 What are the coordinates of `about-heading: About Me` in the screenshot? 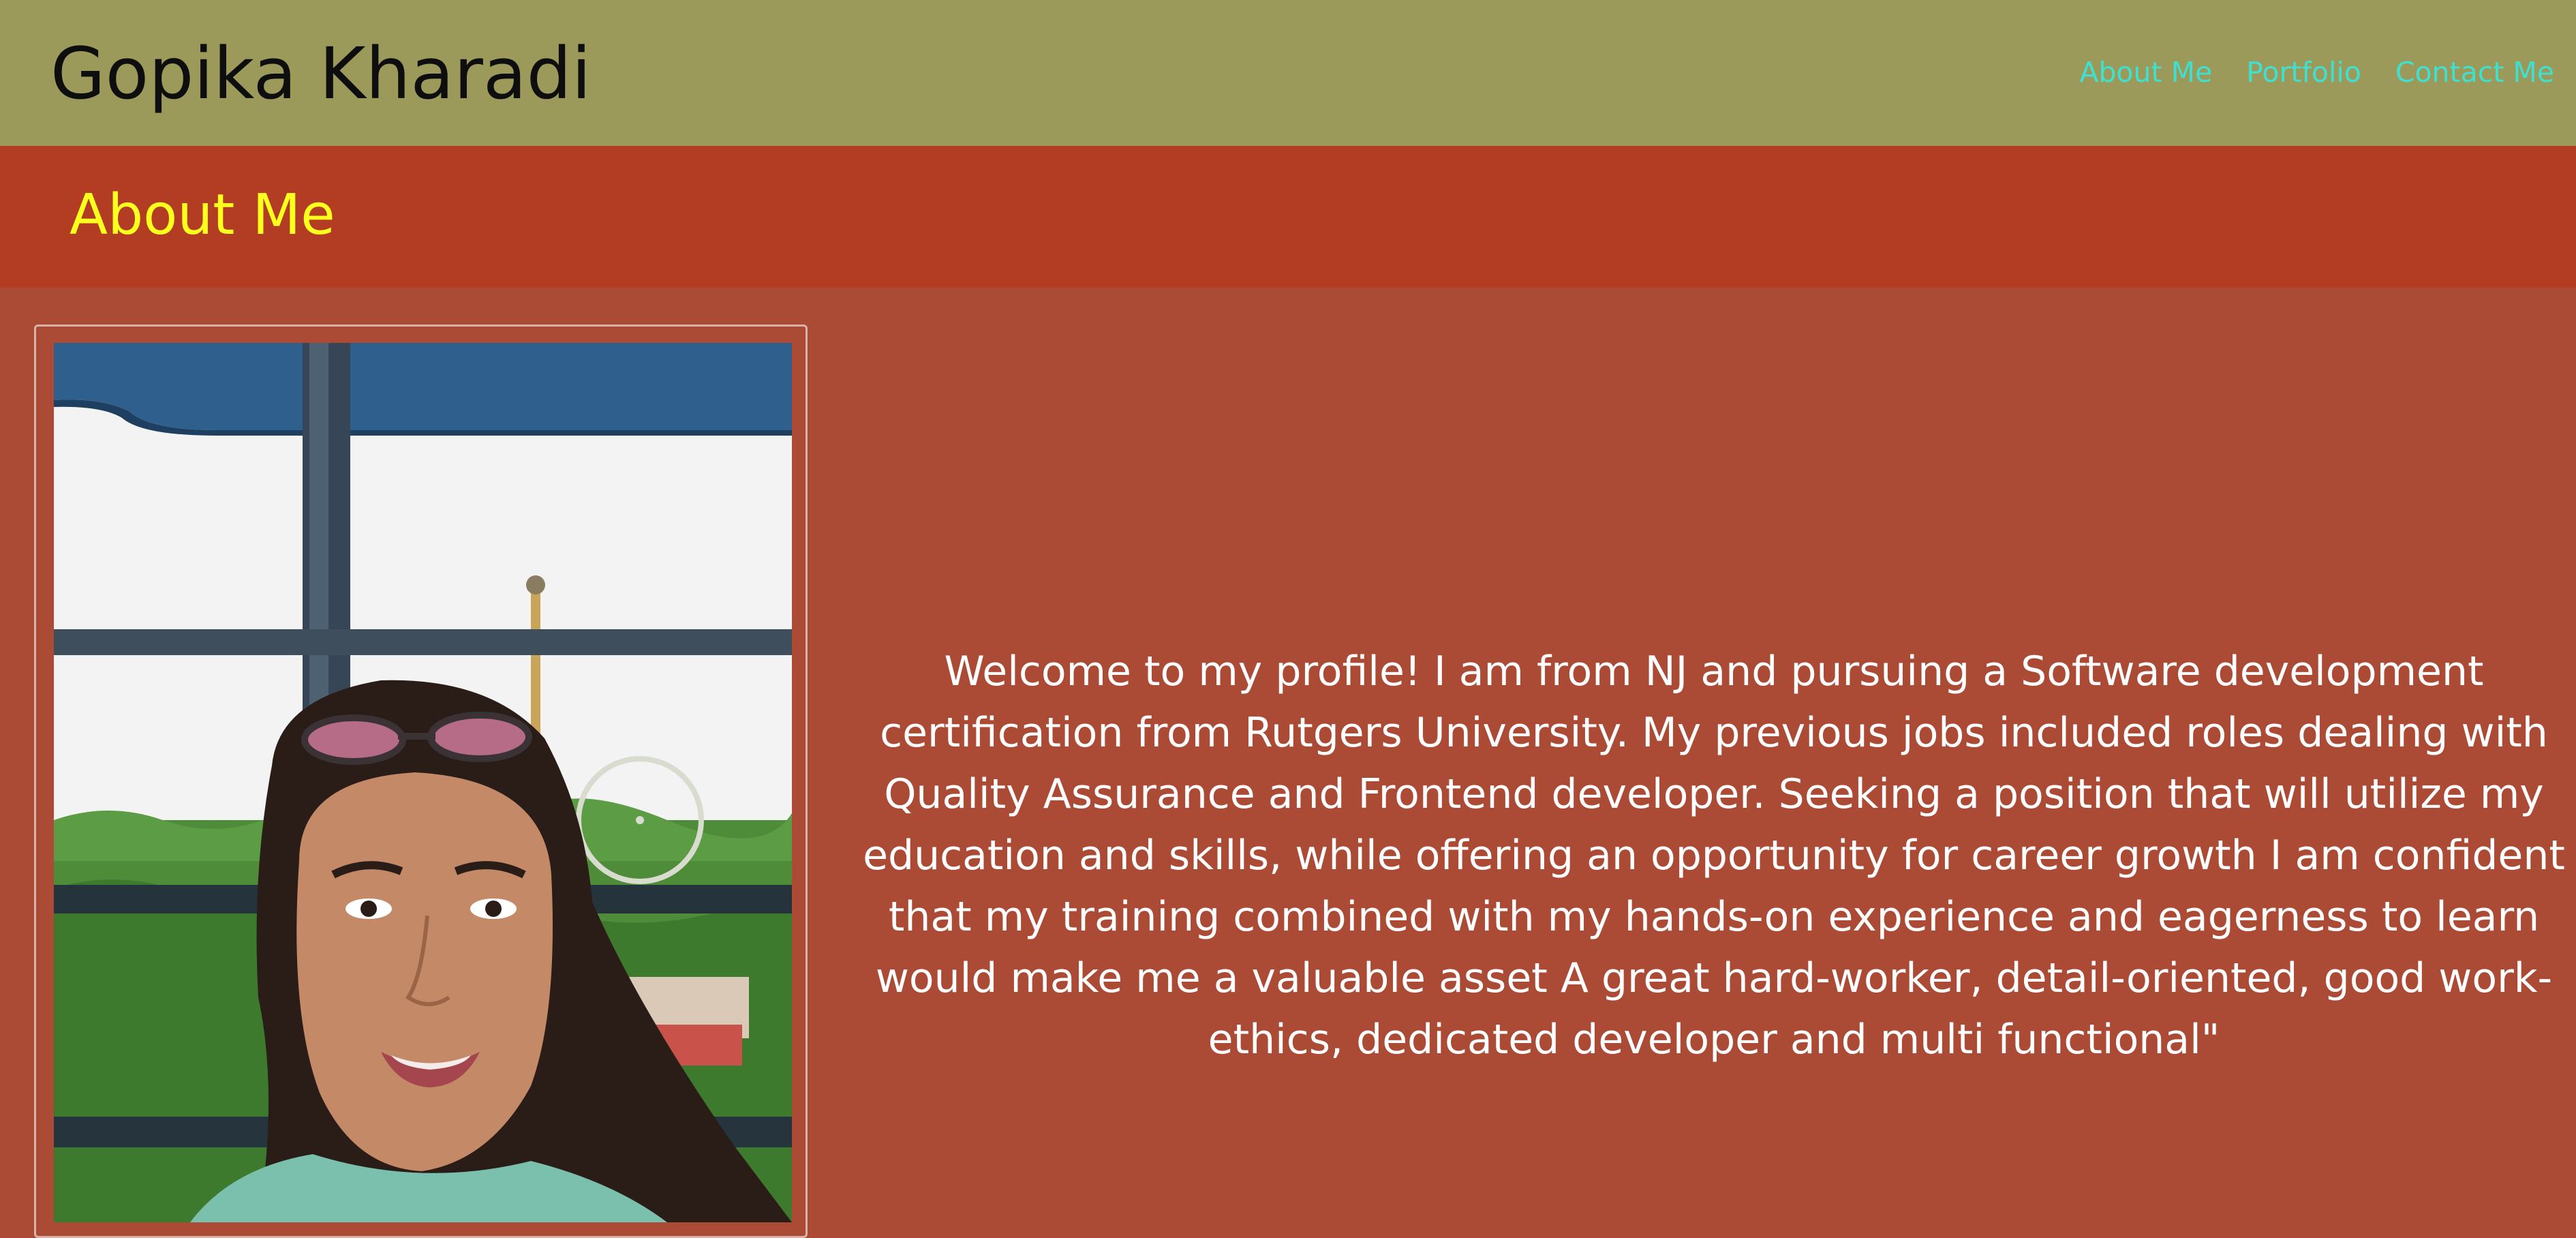 It's located at (202, 215).